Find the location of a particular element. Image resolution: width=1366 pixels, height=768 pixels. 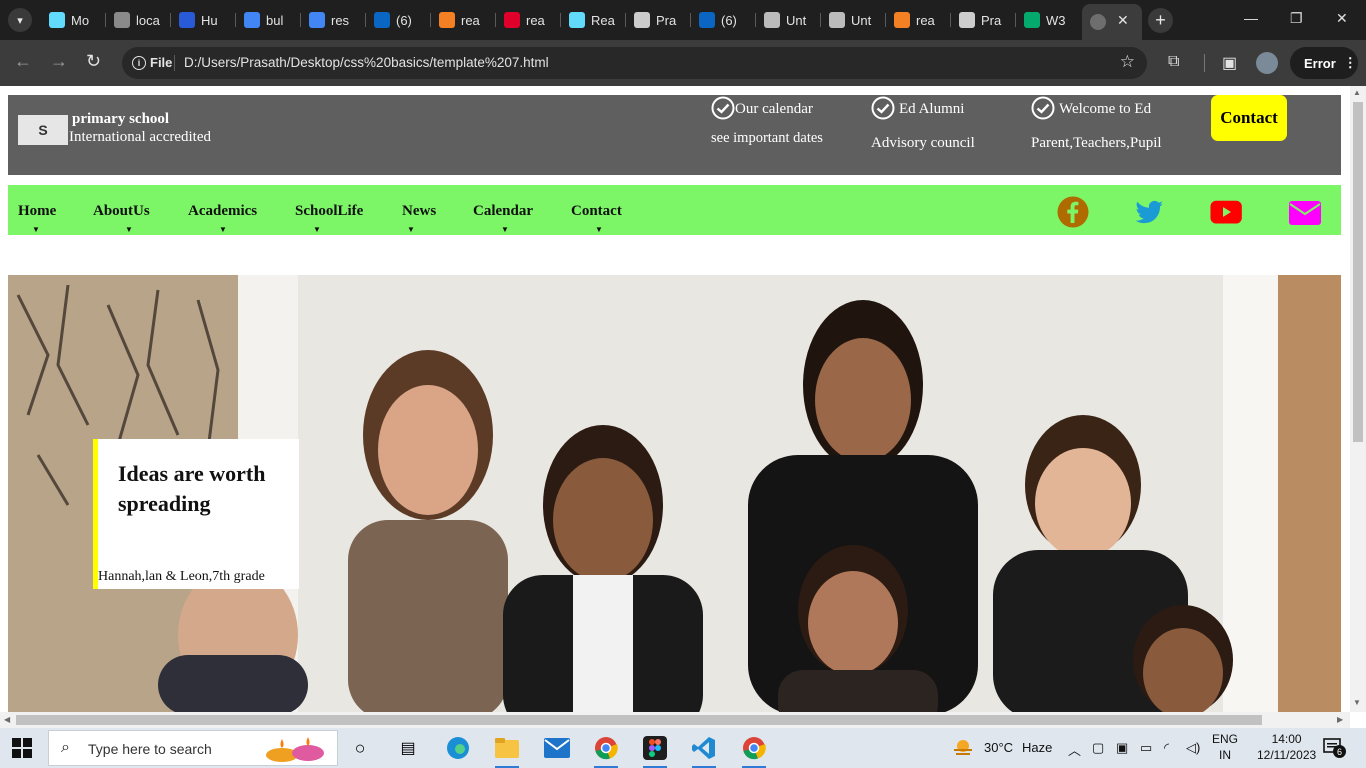

close-window-icon: ✕ is located at coordinates (1342, 18).